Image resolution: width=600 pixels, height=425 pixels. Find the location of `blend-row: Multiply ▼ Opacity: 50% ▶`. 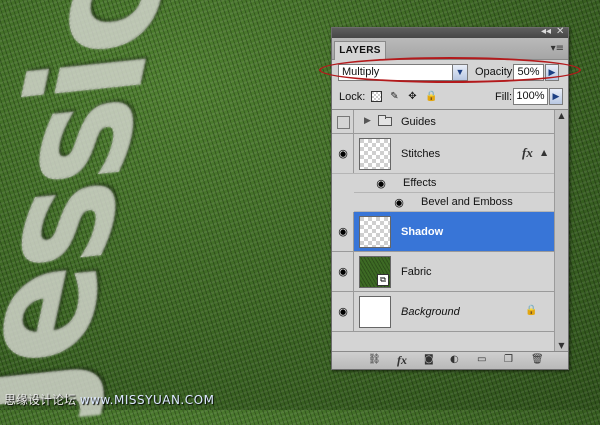

blend-row: Multiply ▼ Opacity: 50% ▶ is located at coordinates (450, 72).